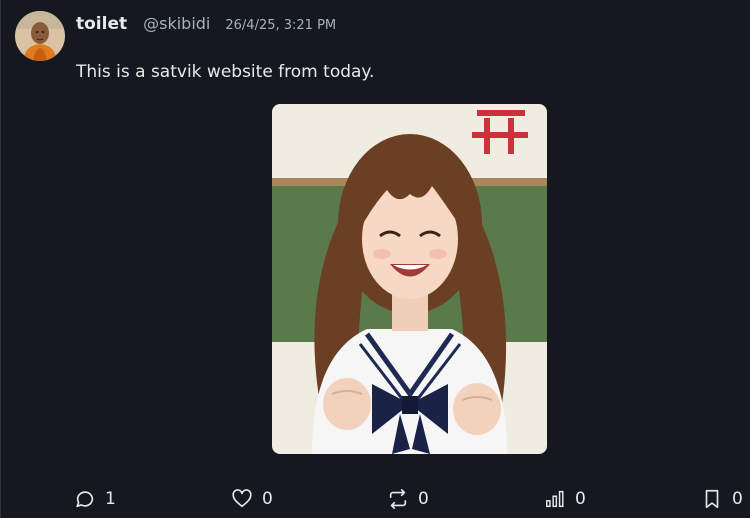  I want to click on views-button: 0, so click(565, 499).